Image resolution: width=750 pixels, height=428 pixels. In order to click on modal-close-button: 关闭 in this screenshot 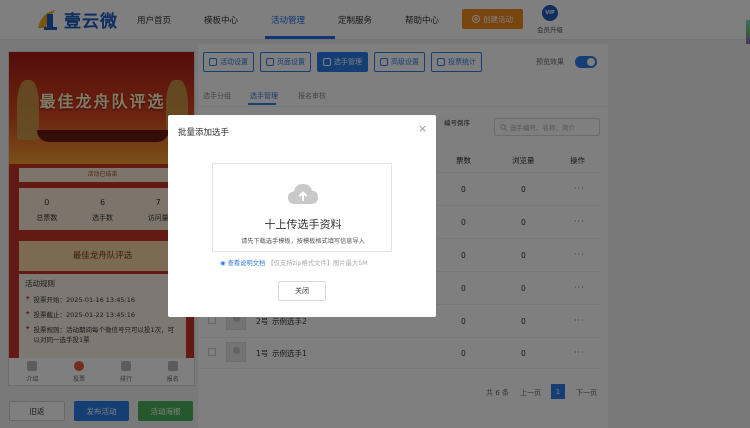, I will do `click(302, 291)`.